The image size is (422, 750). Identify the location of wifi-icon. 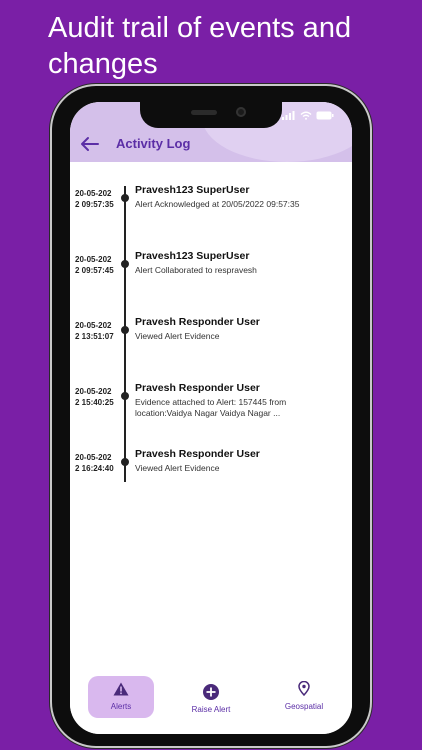
(306, 115).